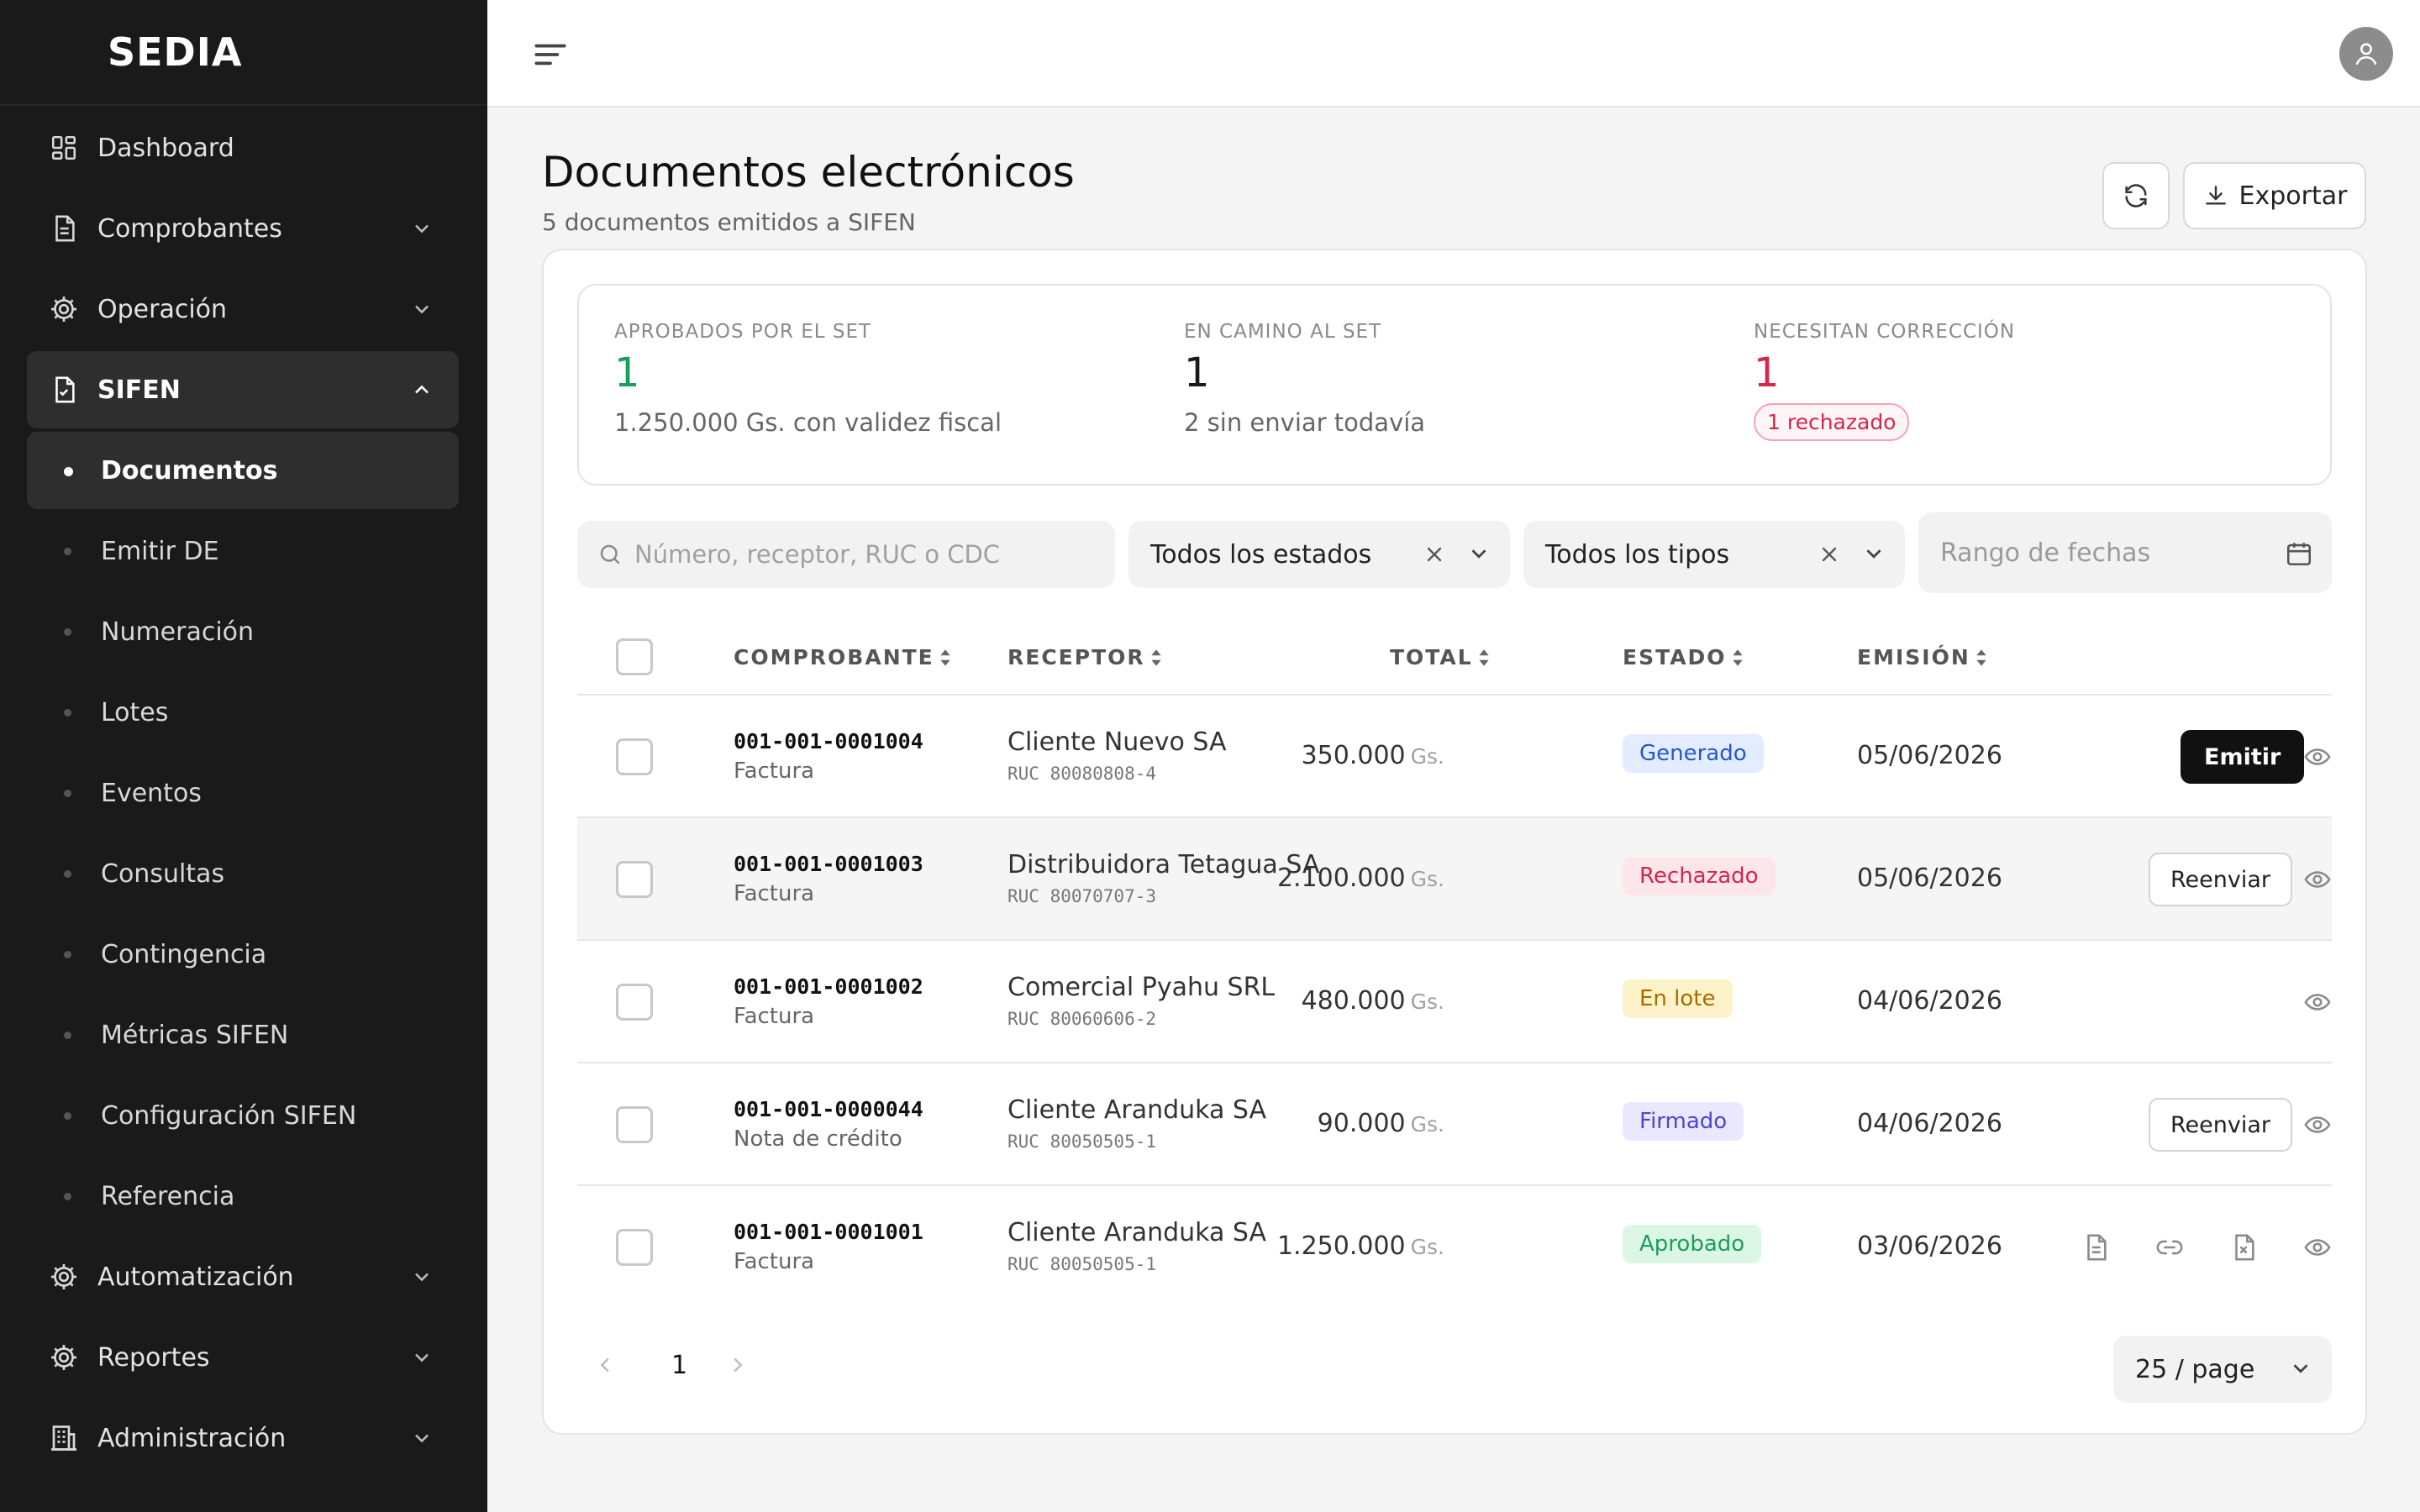  What do you see at coordinates (1453, 54) in the screenshot?
I see `topbar` at bounding box center [1453, 54].